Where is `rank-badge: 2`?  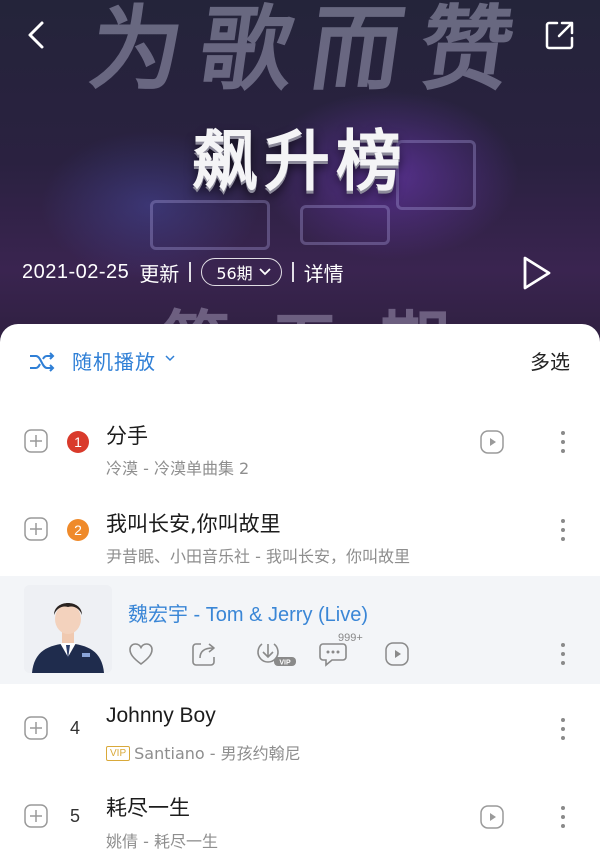 rank-badge: 2 is located at coordinates (78, 530).